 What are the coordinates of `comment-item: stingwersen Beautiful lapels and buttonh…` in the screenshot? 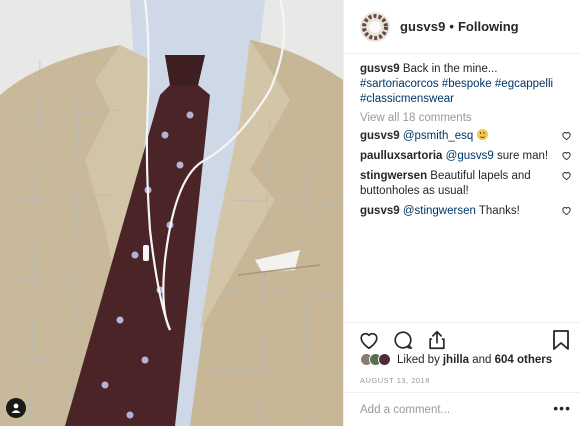 It's located at (466, 184).